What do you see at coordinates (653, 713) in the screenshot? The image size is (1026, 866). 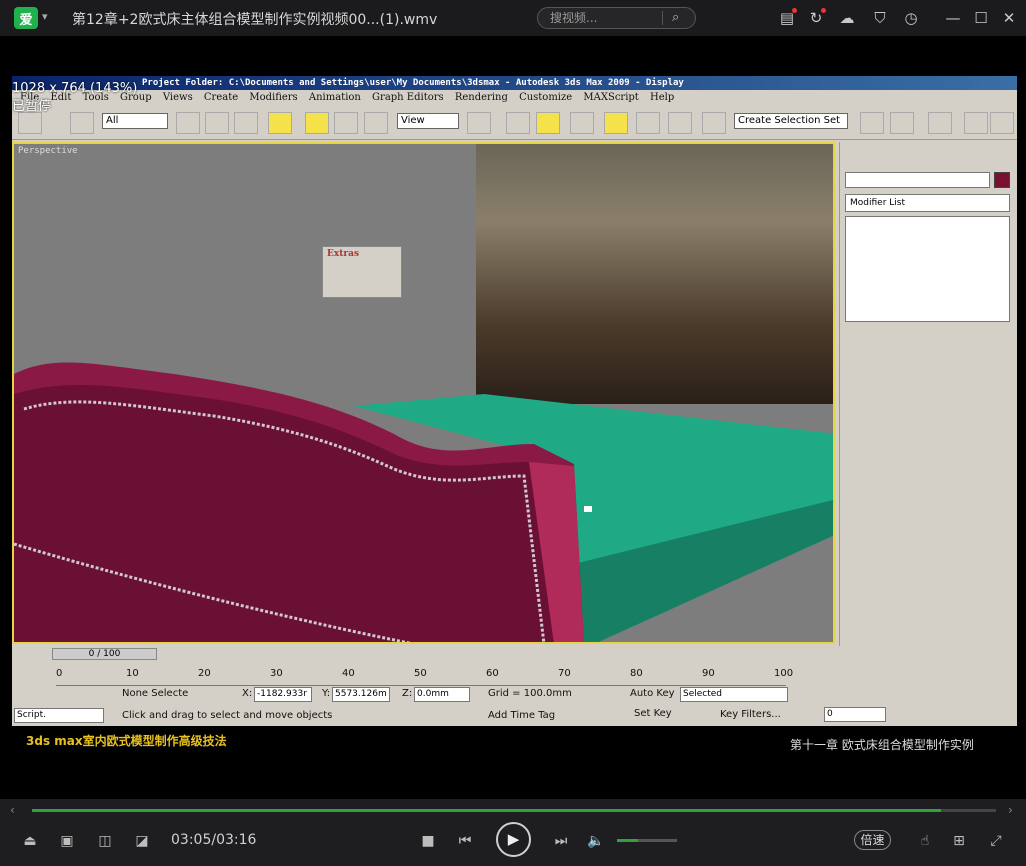 I see `set-key-button: Set Key` at bounding box center [653, 713].